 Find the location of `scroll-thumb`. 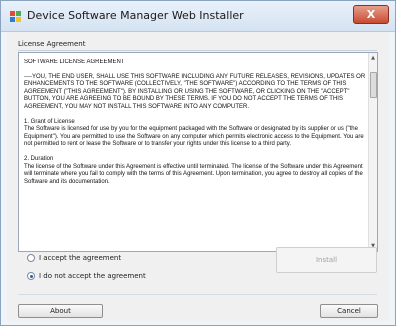

scroll-thumb is located at coordinates (373, 85).